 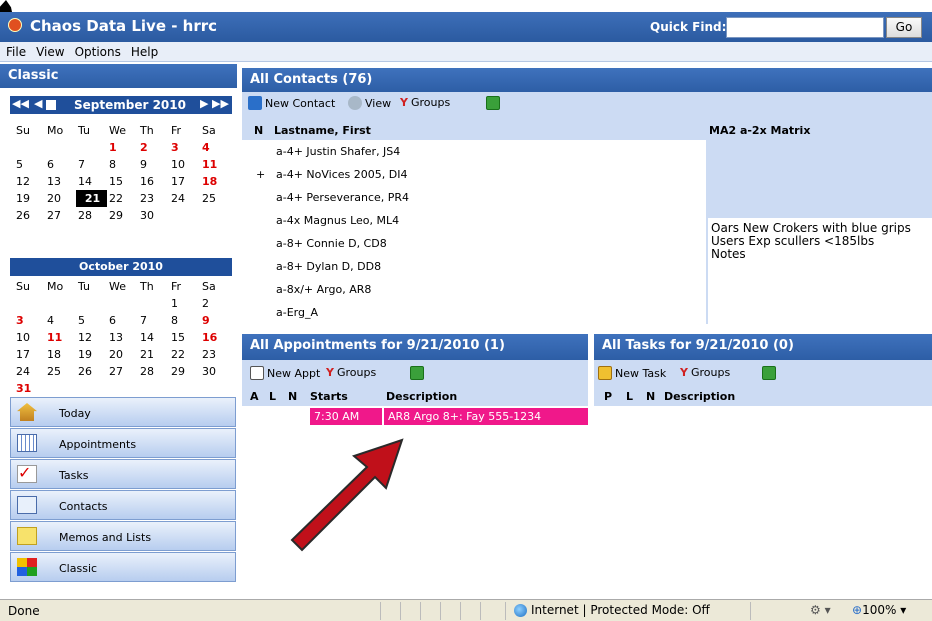 I want to click on column-p: P, so click(x=608, y=396).